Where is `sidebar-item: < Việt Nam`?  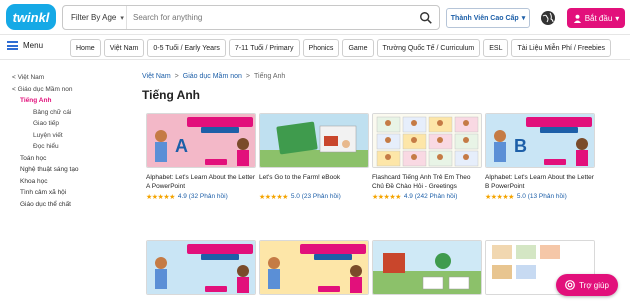
sidebar-item: < Việt Nam is located at coordinates (72, 78).